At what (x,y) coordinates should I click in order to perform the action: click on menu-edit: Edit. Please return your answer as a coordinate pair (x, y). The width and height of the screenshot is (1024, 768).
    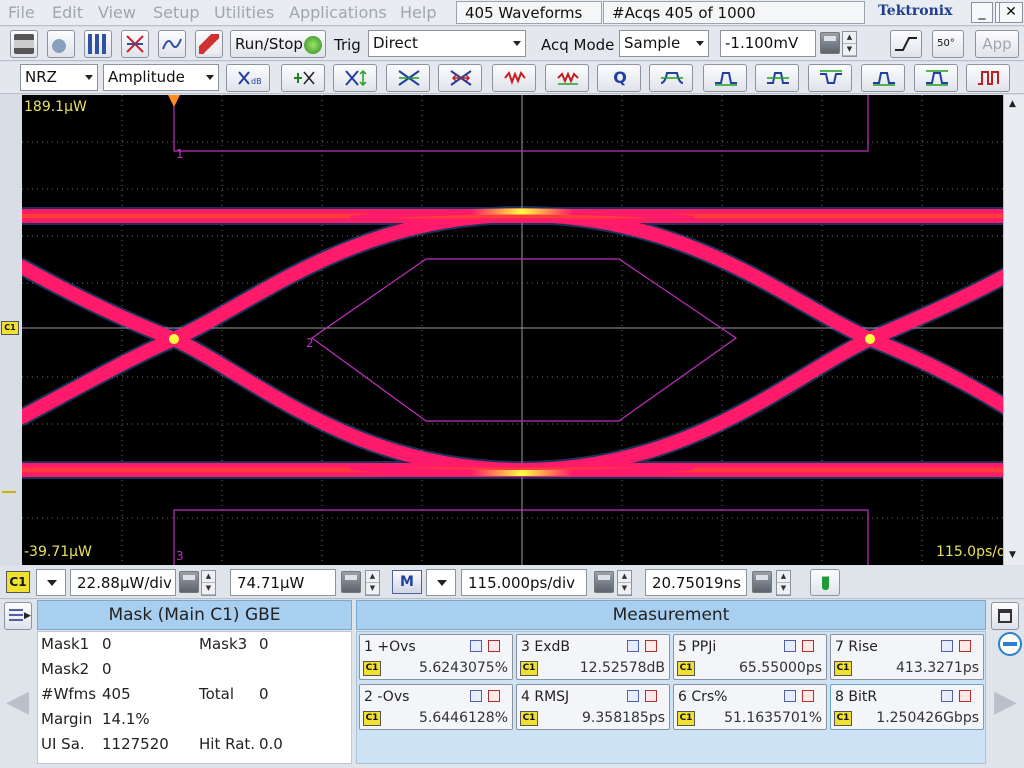
    Looking at the image, I should click on (67, 12).